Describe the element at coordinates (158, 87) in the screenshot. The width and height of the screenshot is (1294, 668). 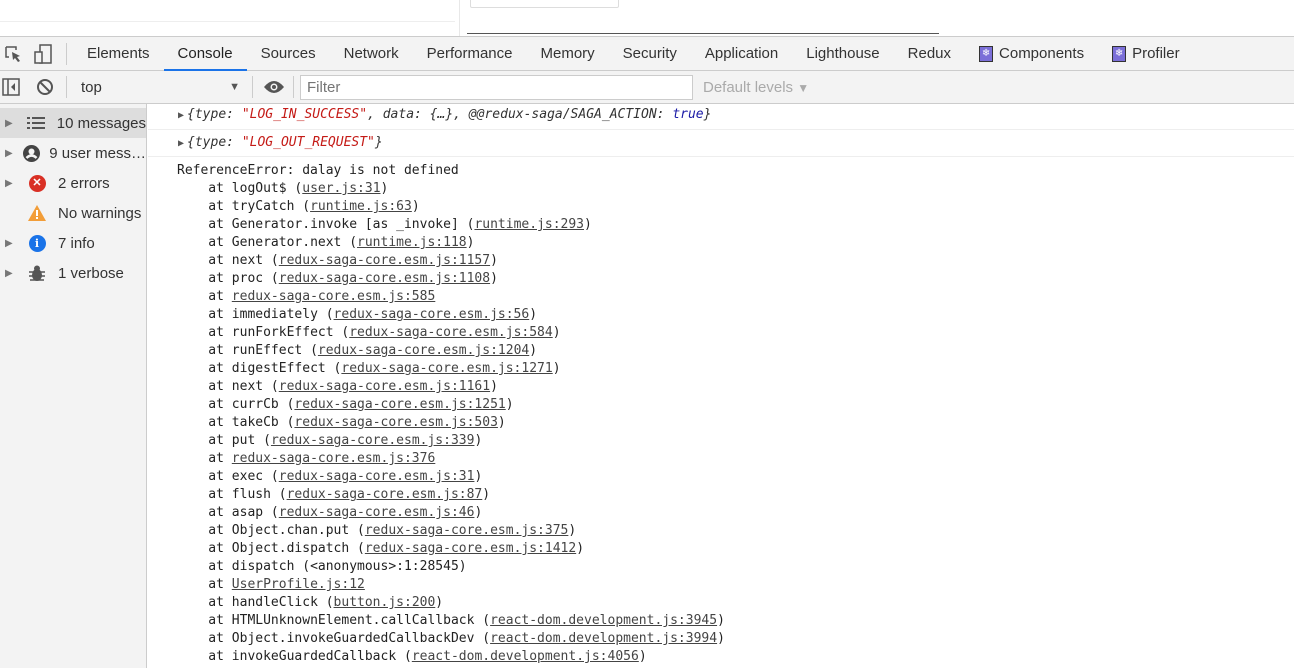
I see `context-selector: top ▼` at that location.